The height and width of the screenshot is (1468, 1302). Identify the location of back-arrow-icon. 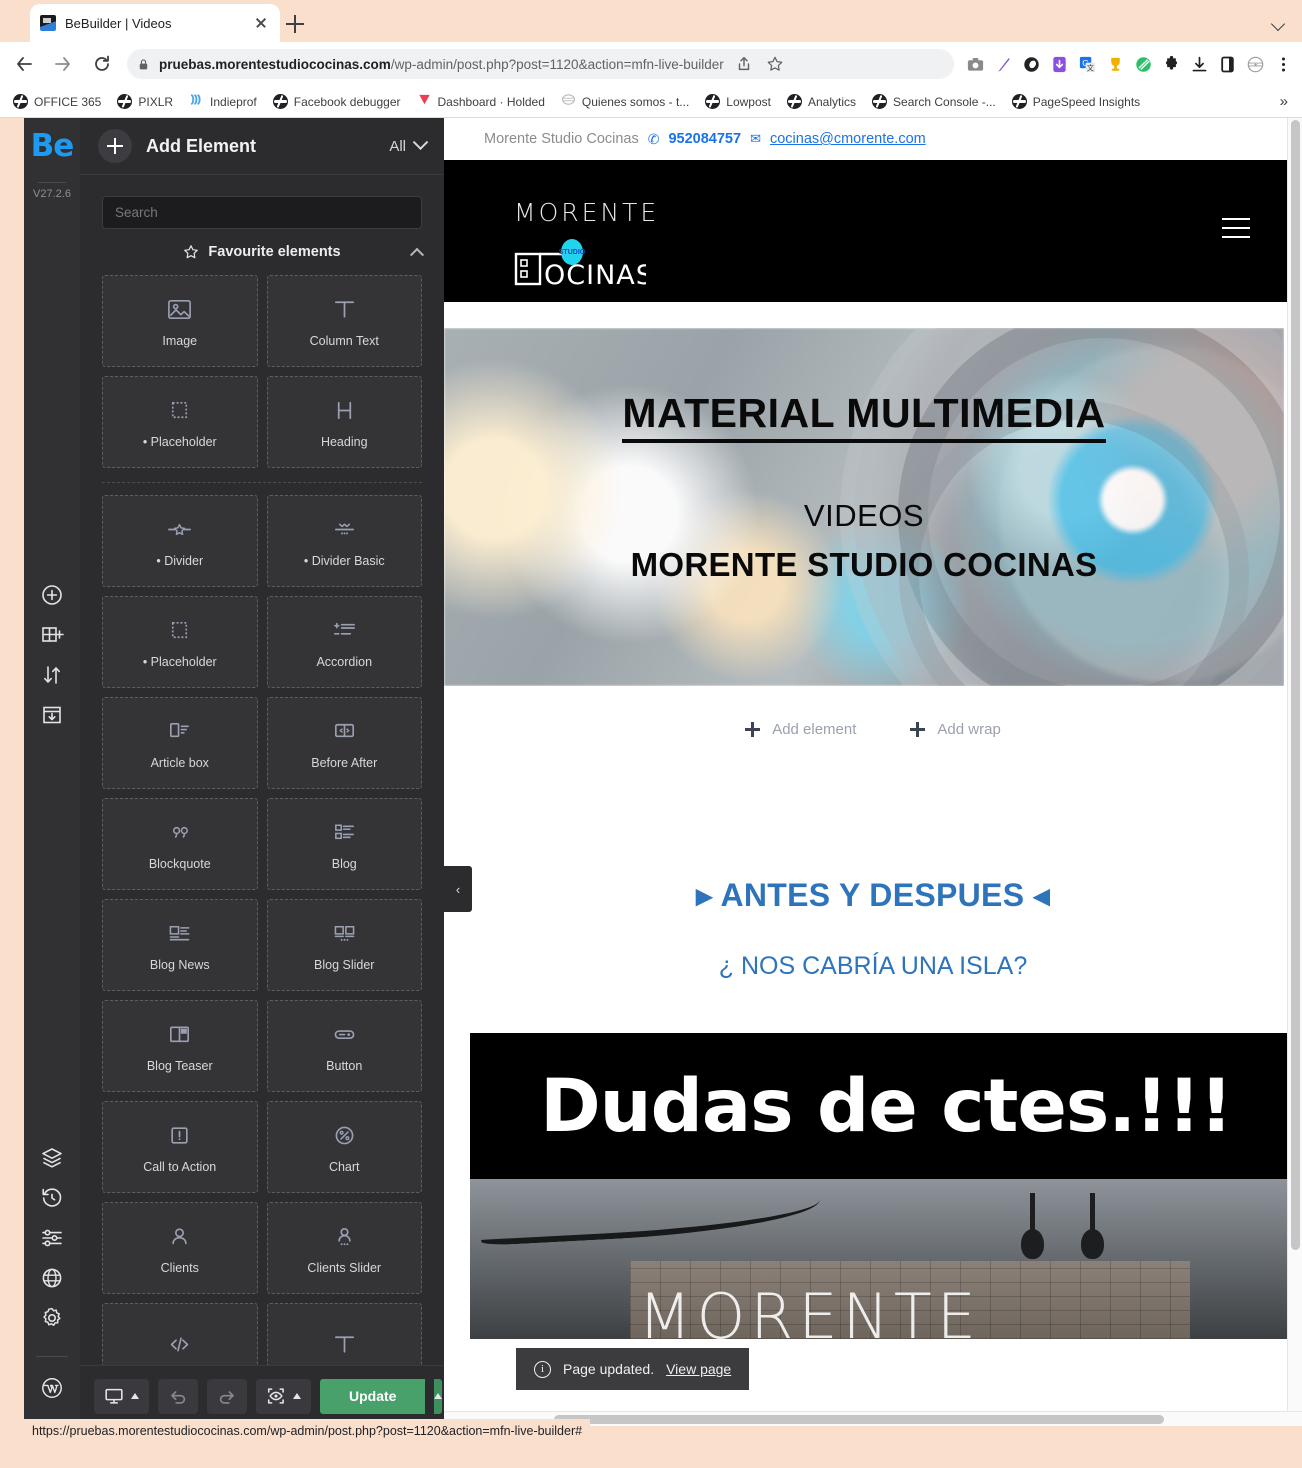
(24, 64).